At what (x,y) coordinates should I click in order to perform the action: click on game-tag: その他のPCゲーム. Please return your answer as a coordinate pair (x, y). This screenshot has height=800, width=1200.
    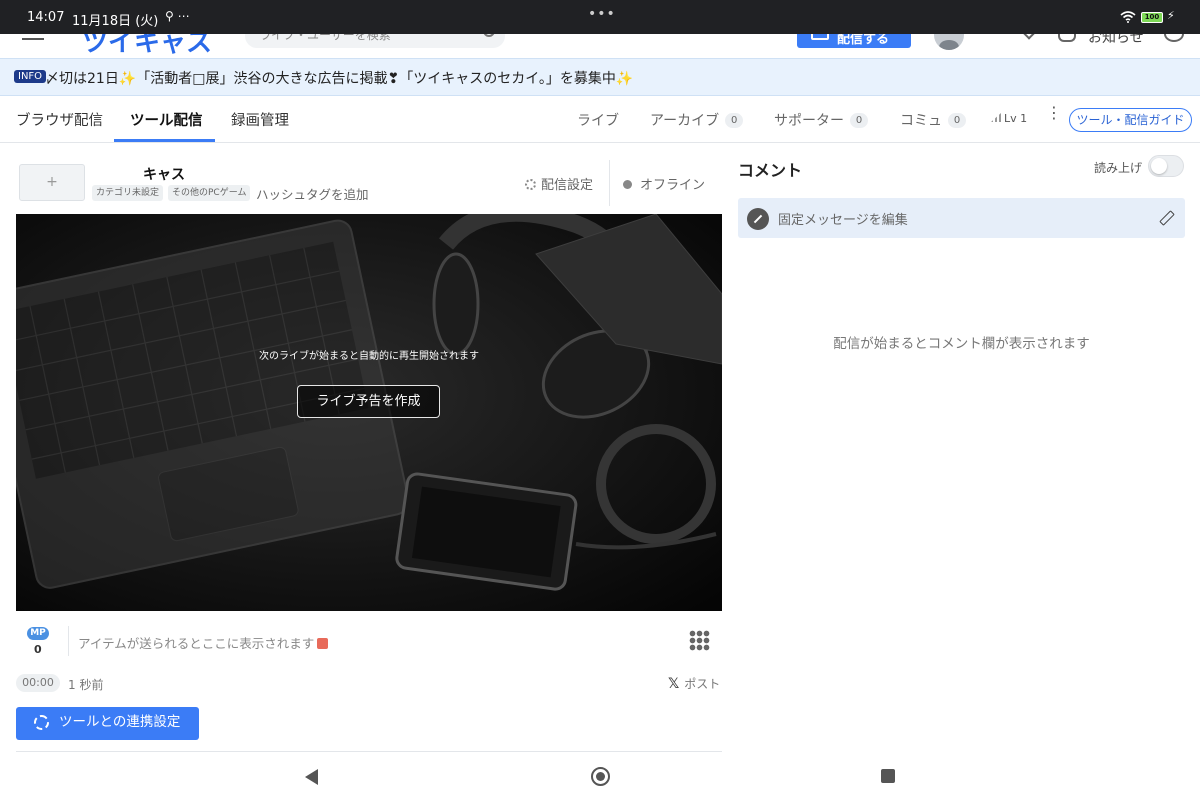
    Looking at the image, I should click on (209, 193).